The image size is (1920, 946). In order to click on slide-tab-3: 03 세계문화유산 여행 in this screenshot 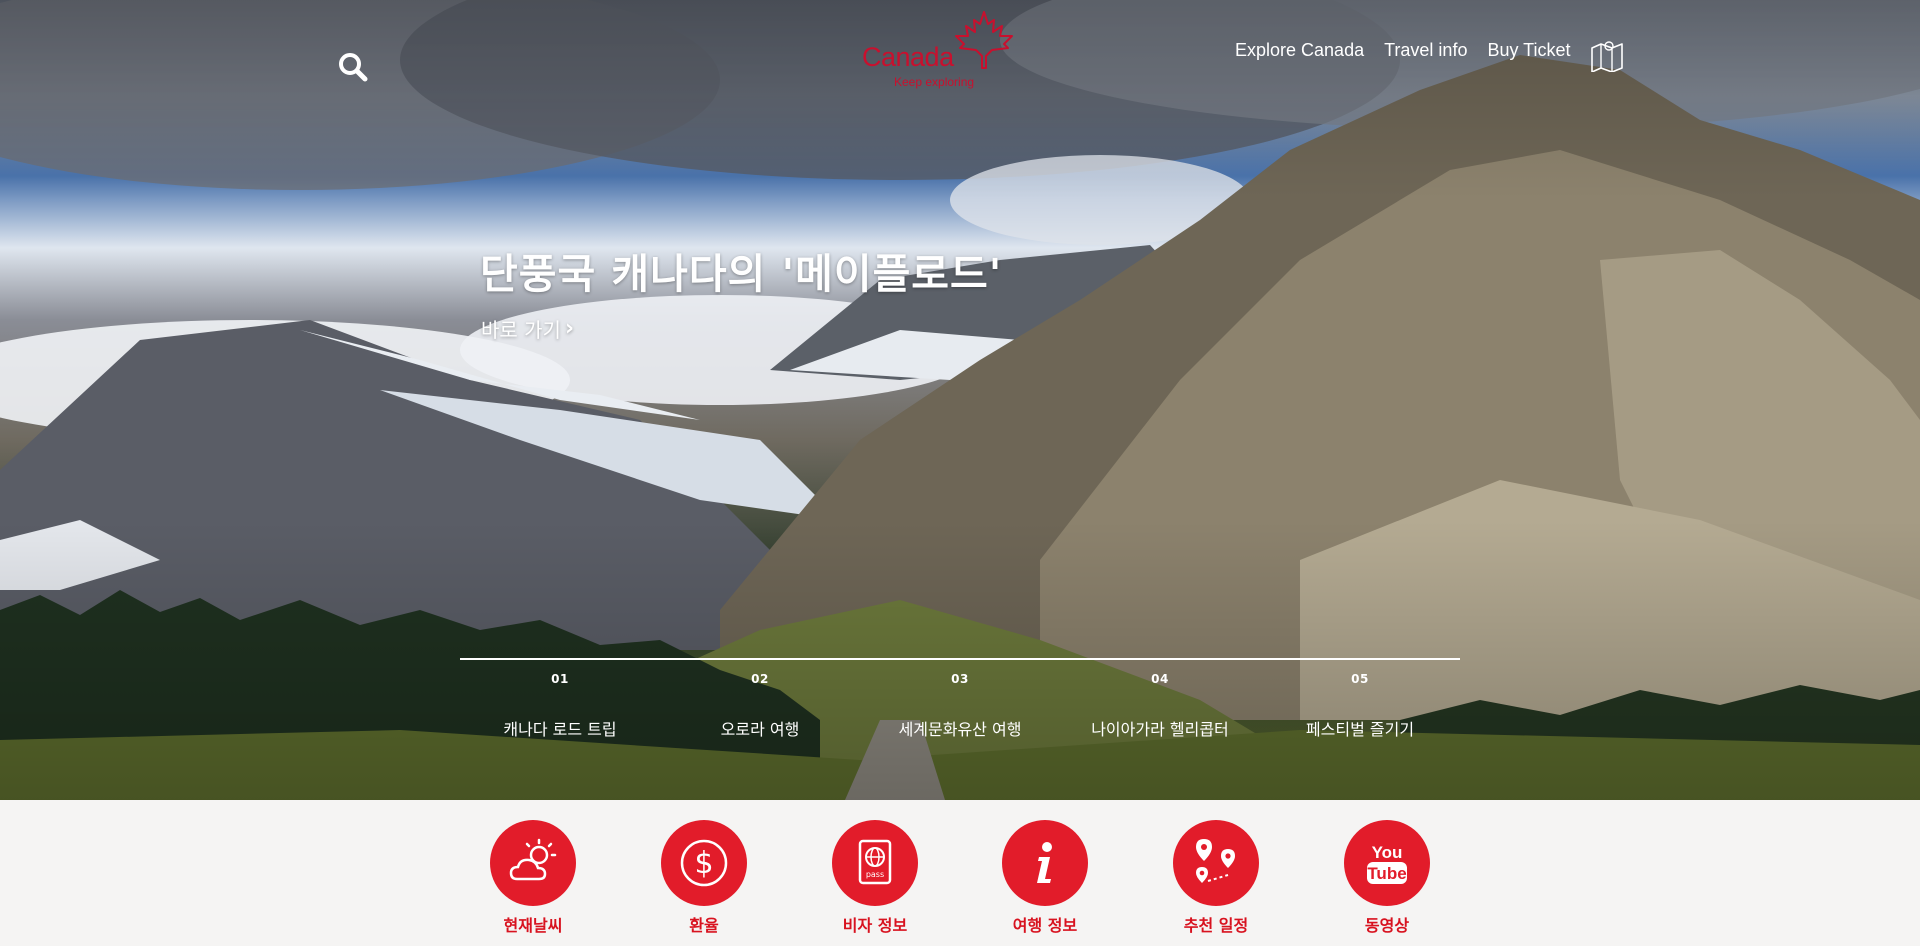, I will do `click(960, 706)`.